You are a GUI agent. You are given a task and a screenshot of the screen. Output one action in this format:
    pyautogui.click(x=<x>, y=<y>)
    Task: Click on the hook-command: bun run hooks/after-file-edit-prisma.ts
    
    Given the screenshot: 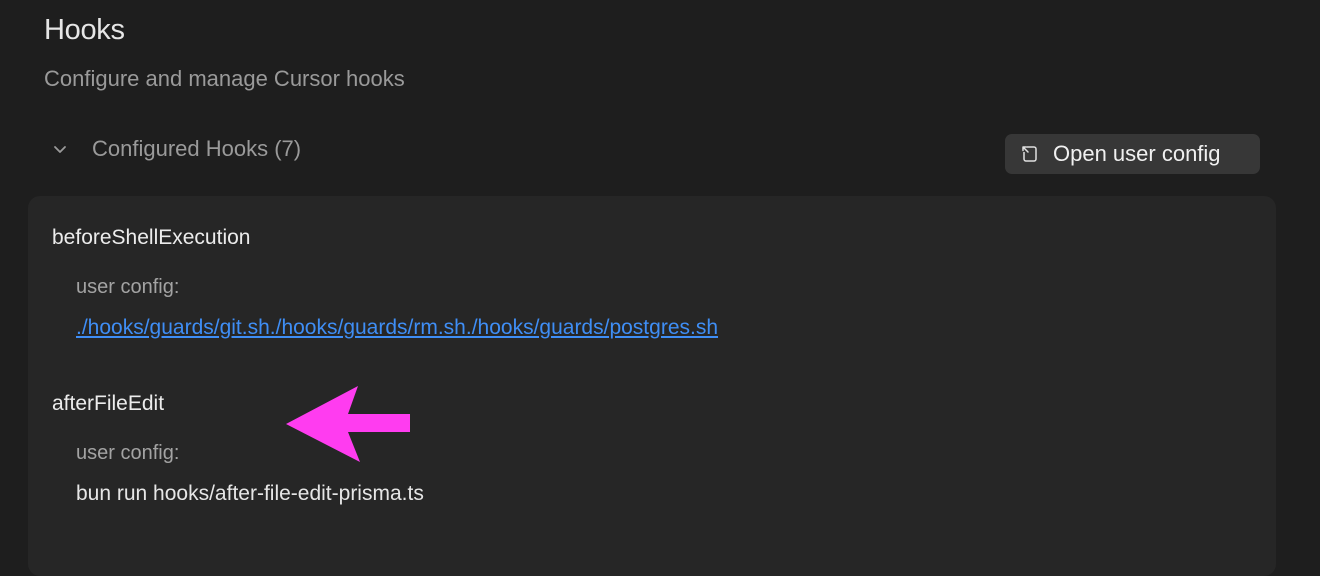 What is the action you would take?
    pyautogui.click(x=250, y=493)
    